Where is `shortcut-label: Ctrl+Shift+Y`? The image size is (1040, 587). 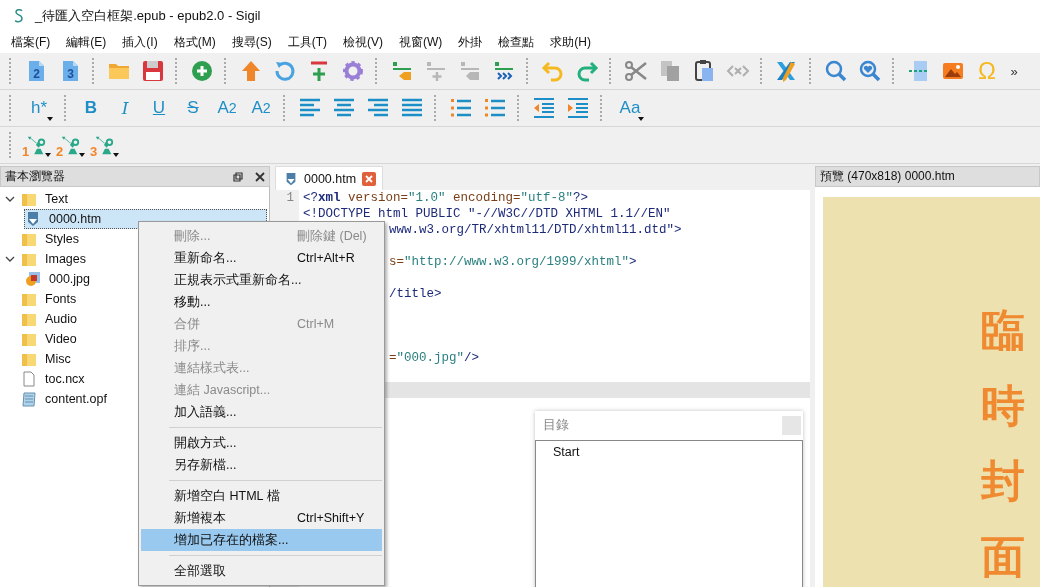
shortcut-label: Ctrl+Shift+Y is located at coordinates (331, 518).